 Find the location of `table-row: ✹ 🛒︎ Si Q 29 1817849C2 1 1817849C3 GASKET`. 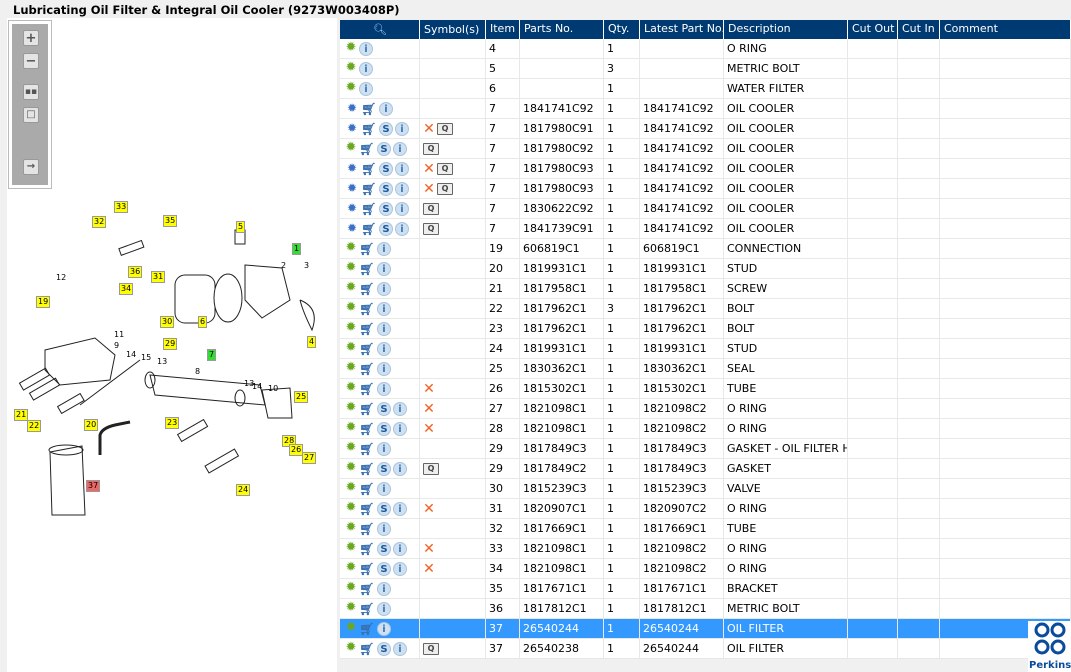

table-row: ✹ 🛒︎ Si Q 29 1817849C2 1 1817849C3 GASKET is located at coordinates (705, 469).